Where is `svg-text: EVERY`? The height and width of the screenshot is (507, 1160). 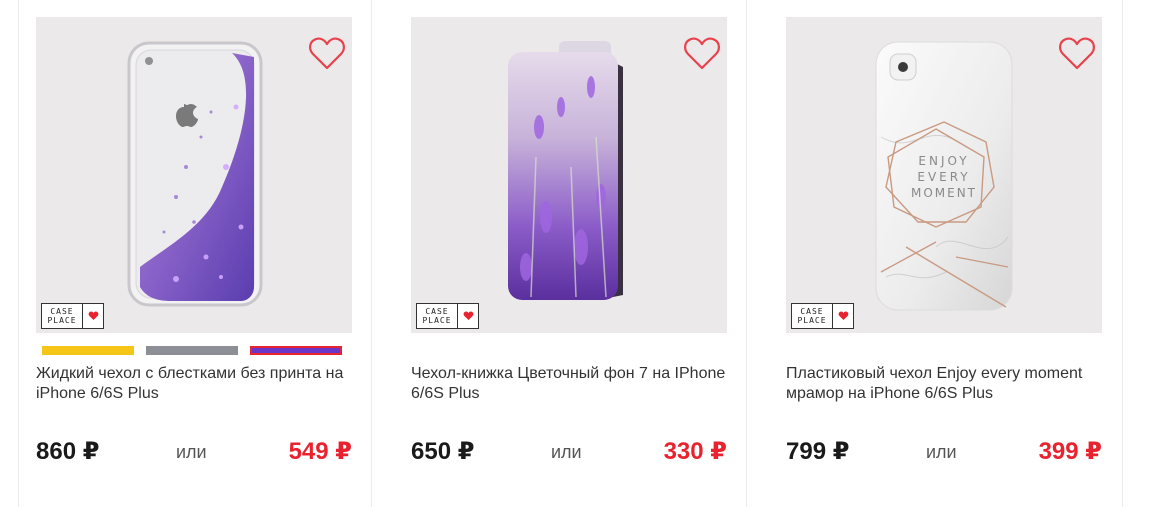
svg-text: EVERY is located at coordinates (943, 177).